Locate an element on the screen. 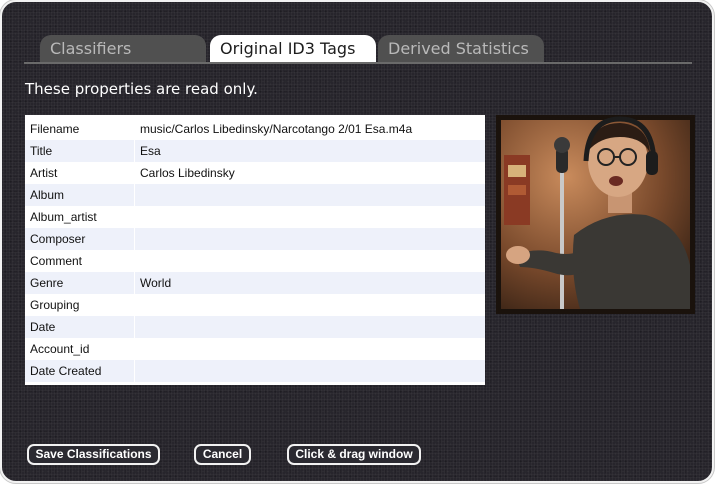 The width and height of the screenshot is (716, 485). table-row: Album is located at coordinates (255, 195).